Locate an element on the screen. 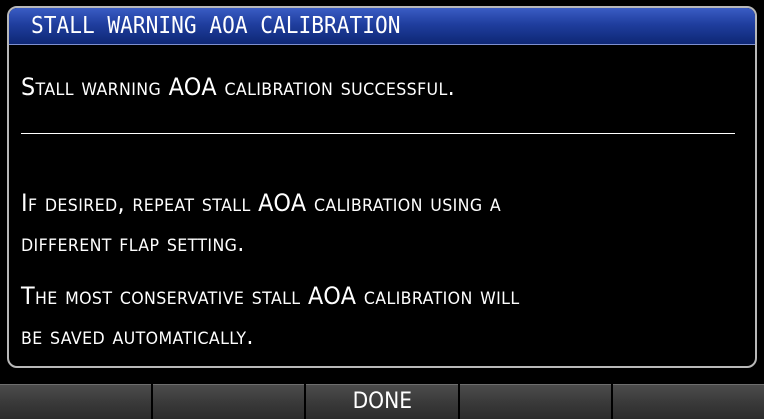 The image size is (764, 419). done-softkey-label: DONE is located at coordinates (382, 401).